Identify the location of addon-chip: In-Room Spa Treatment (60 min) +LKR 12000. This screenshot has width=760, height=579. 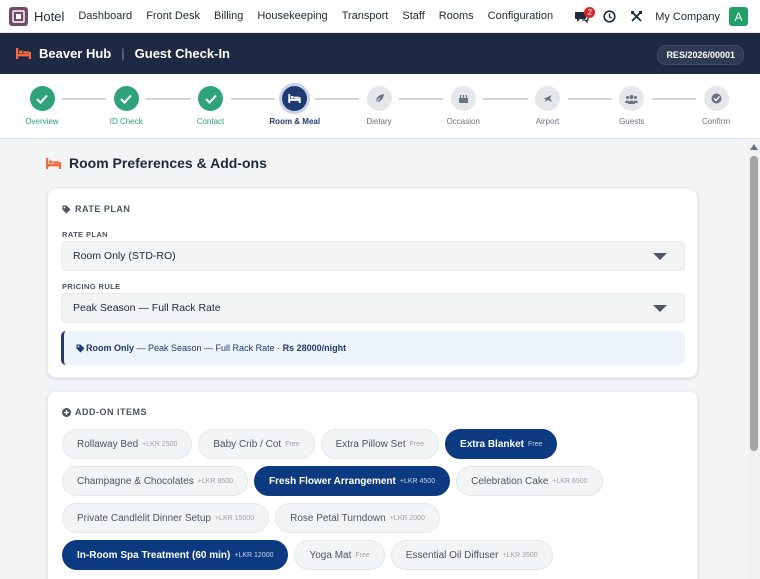
(175, 555).